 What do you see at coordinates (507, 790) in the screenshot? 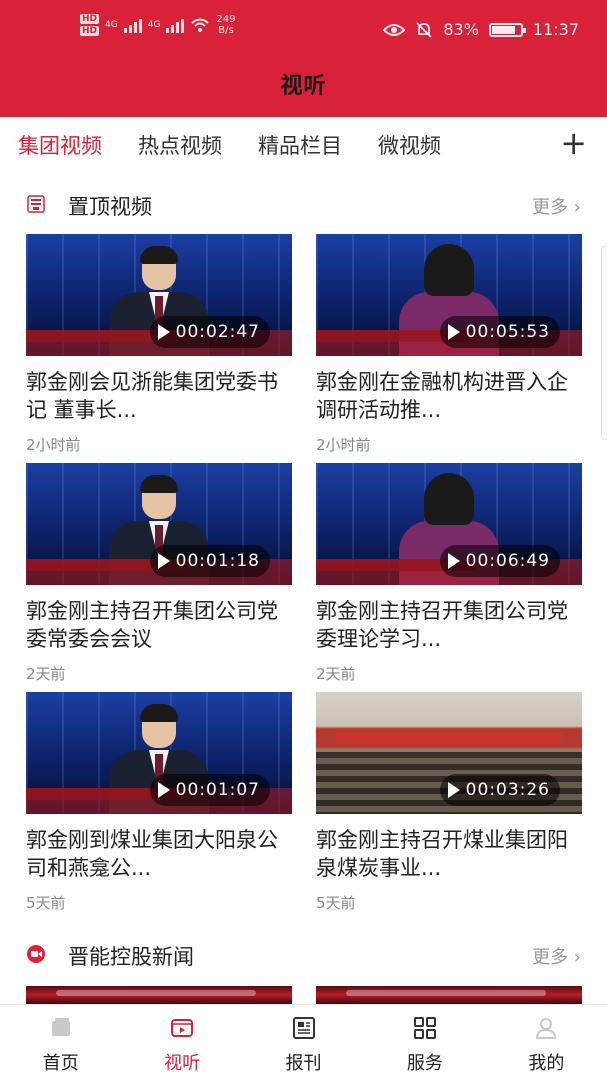
I see `duration-text: 00:03:26` at bounding box center [507, 790].